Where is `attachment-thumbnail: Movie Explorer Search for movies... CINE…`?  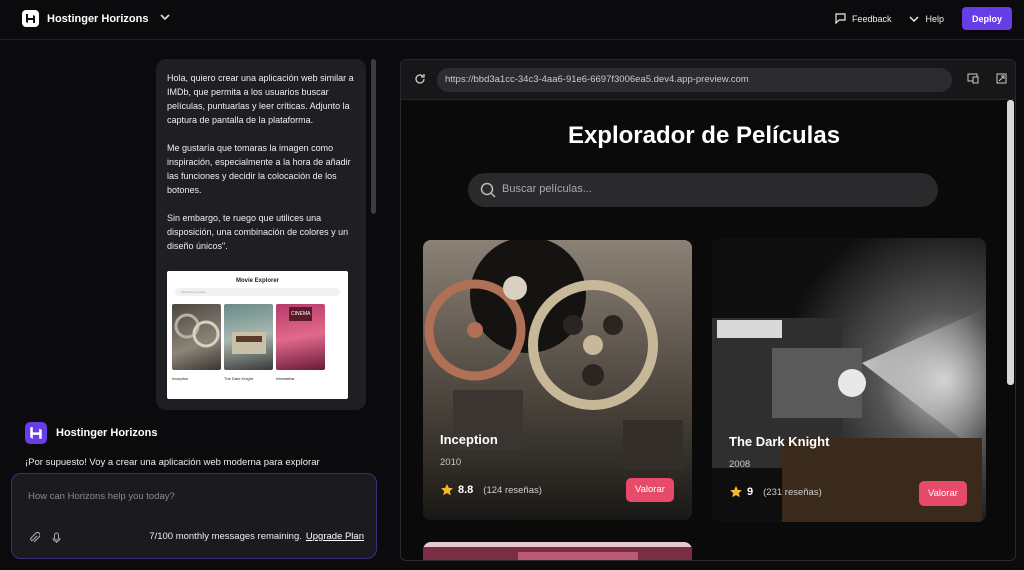 attachment-thumbnail: Movie Explorer Search for movies... CINE… is located at coordinates (257, 335).